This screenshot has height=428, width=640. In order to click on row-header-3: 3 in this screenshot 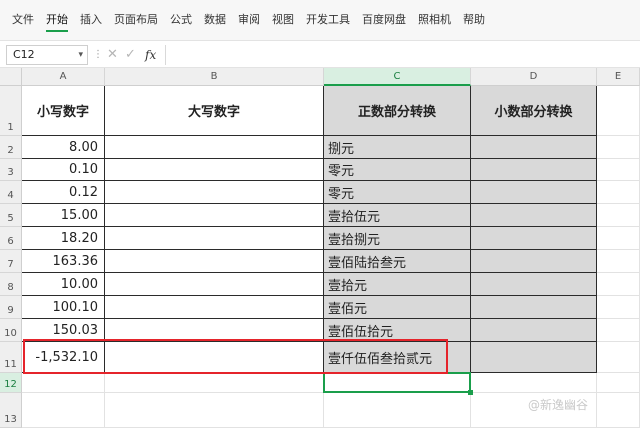, I will do `click(11, 170)`.